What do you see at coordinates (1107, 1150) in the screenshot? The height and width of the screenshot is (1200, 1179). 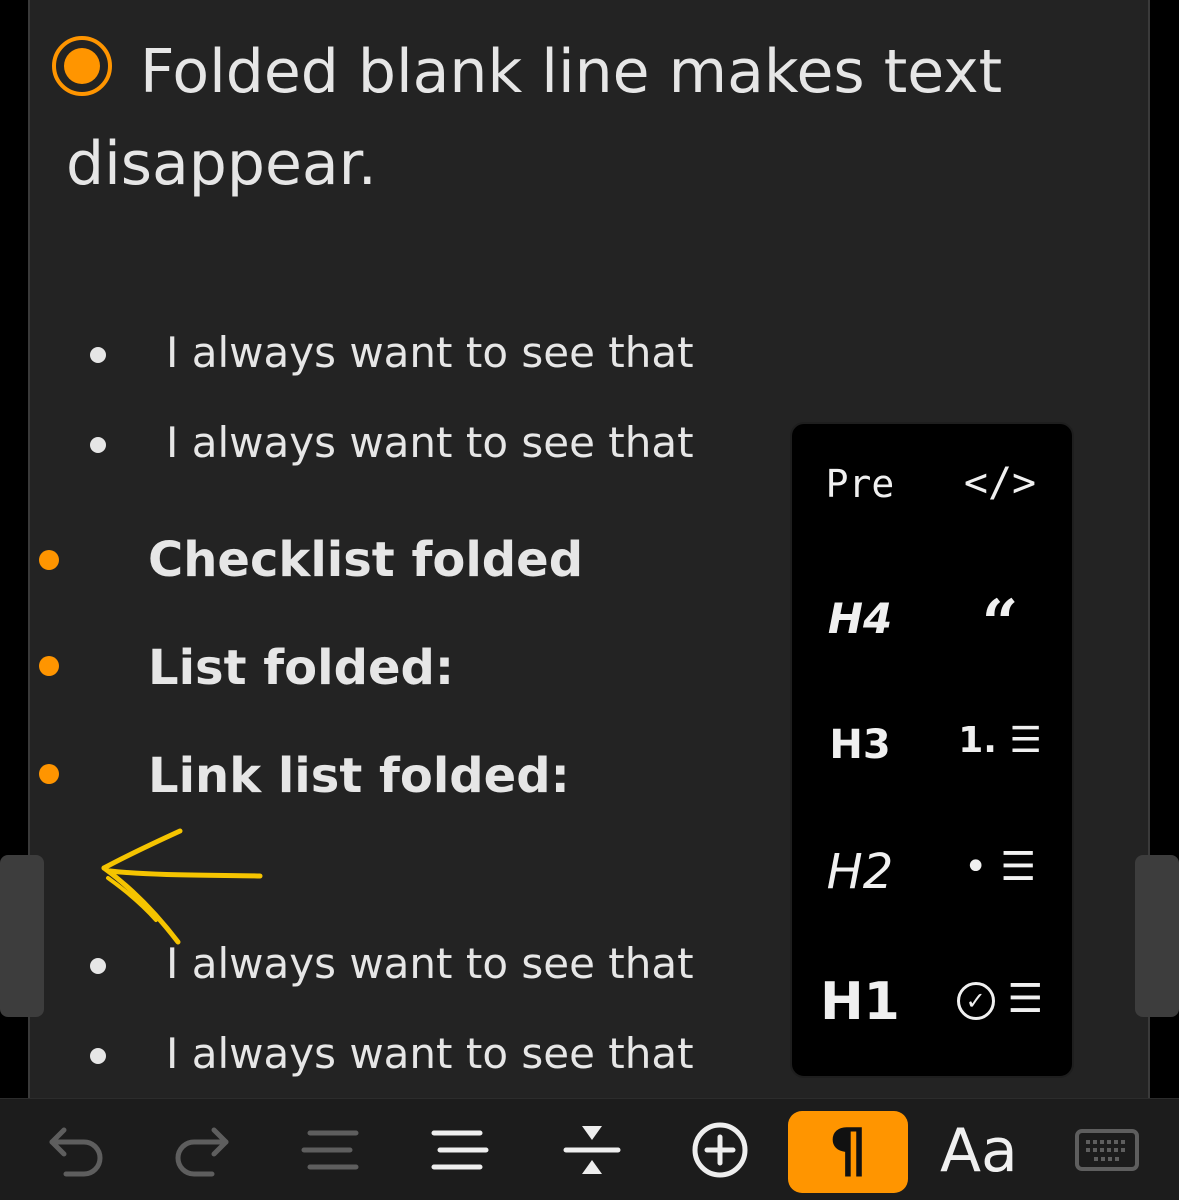 I see `keyboard-icon` at bounding box center [1107, 1150].